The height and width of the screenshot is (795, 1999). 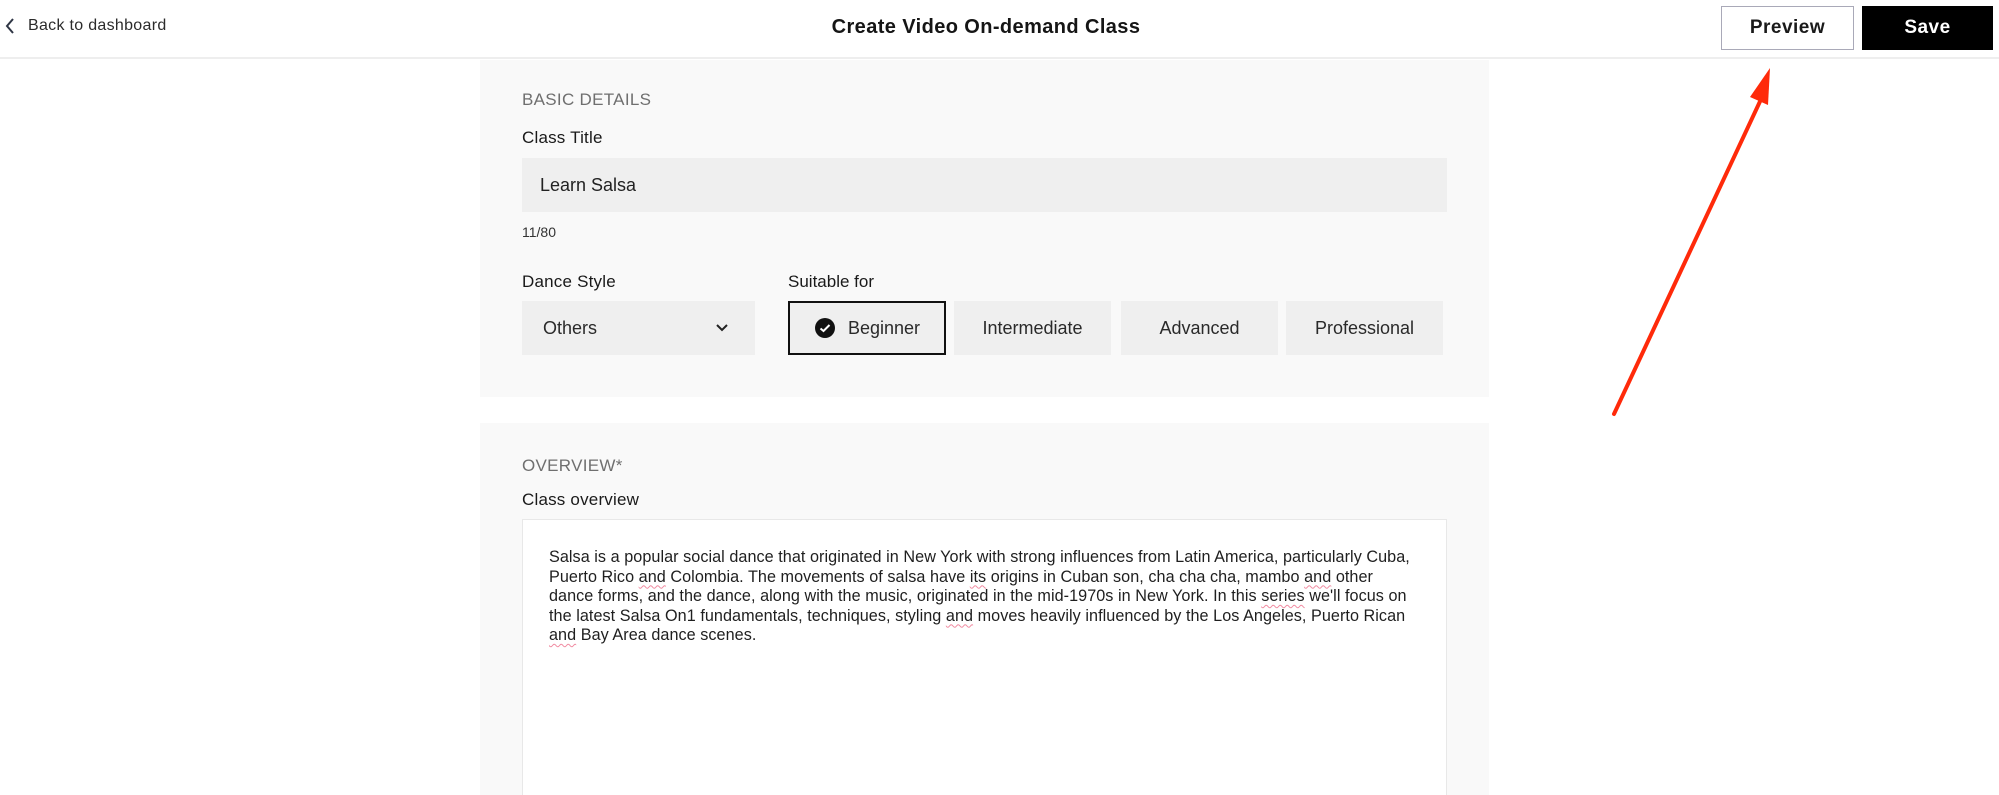 What do you see at coordinates (539, 232) in the screenshot?
I see `char-count: 11/80` at bounding box center [539, 232].